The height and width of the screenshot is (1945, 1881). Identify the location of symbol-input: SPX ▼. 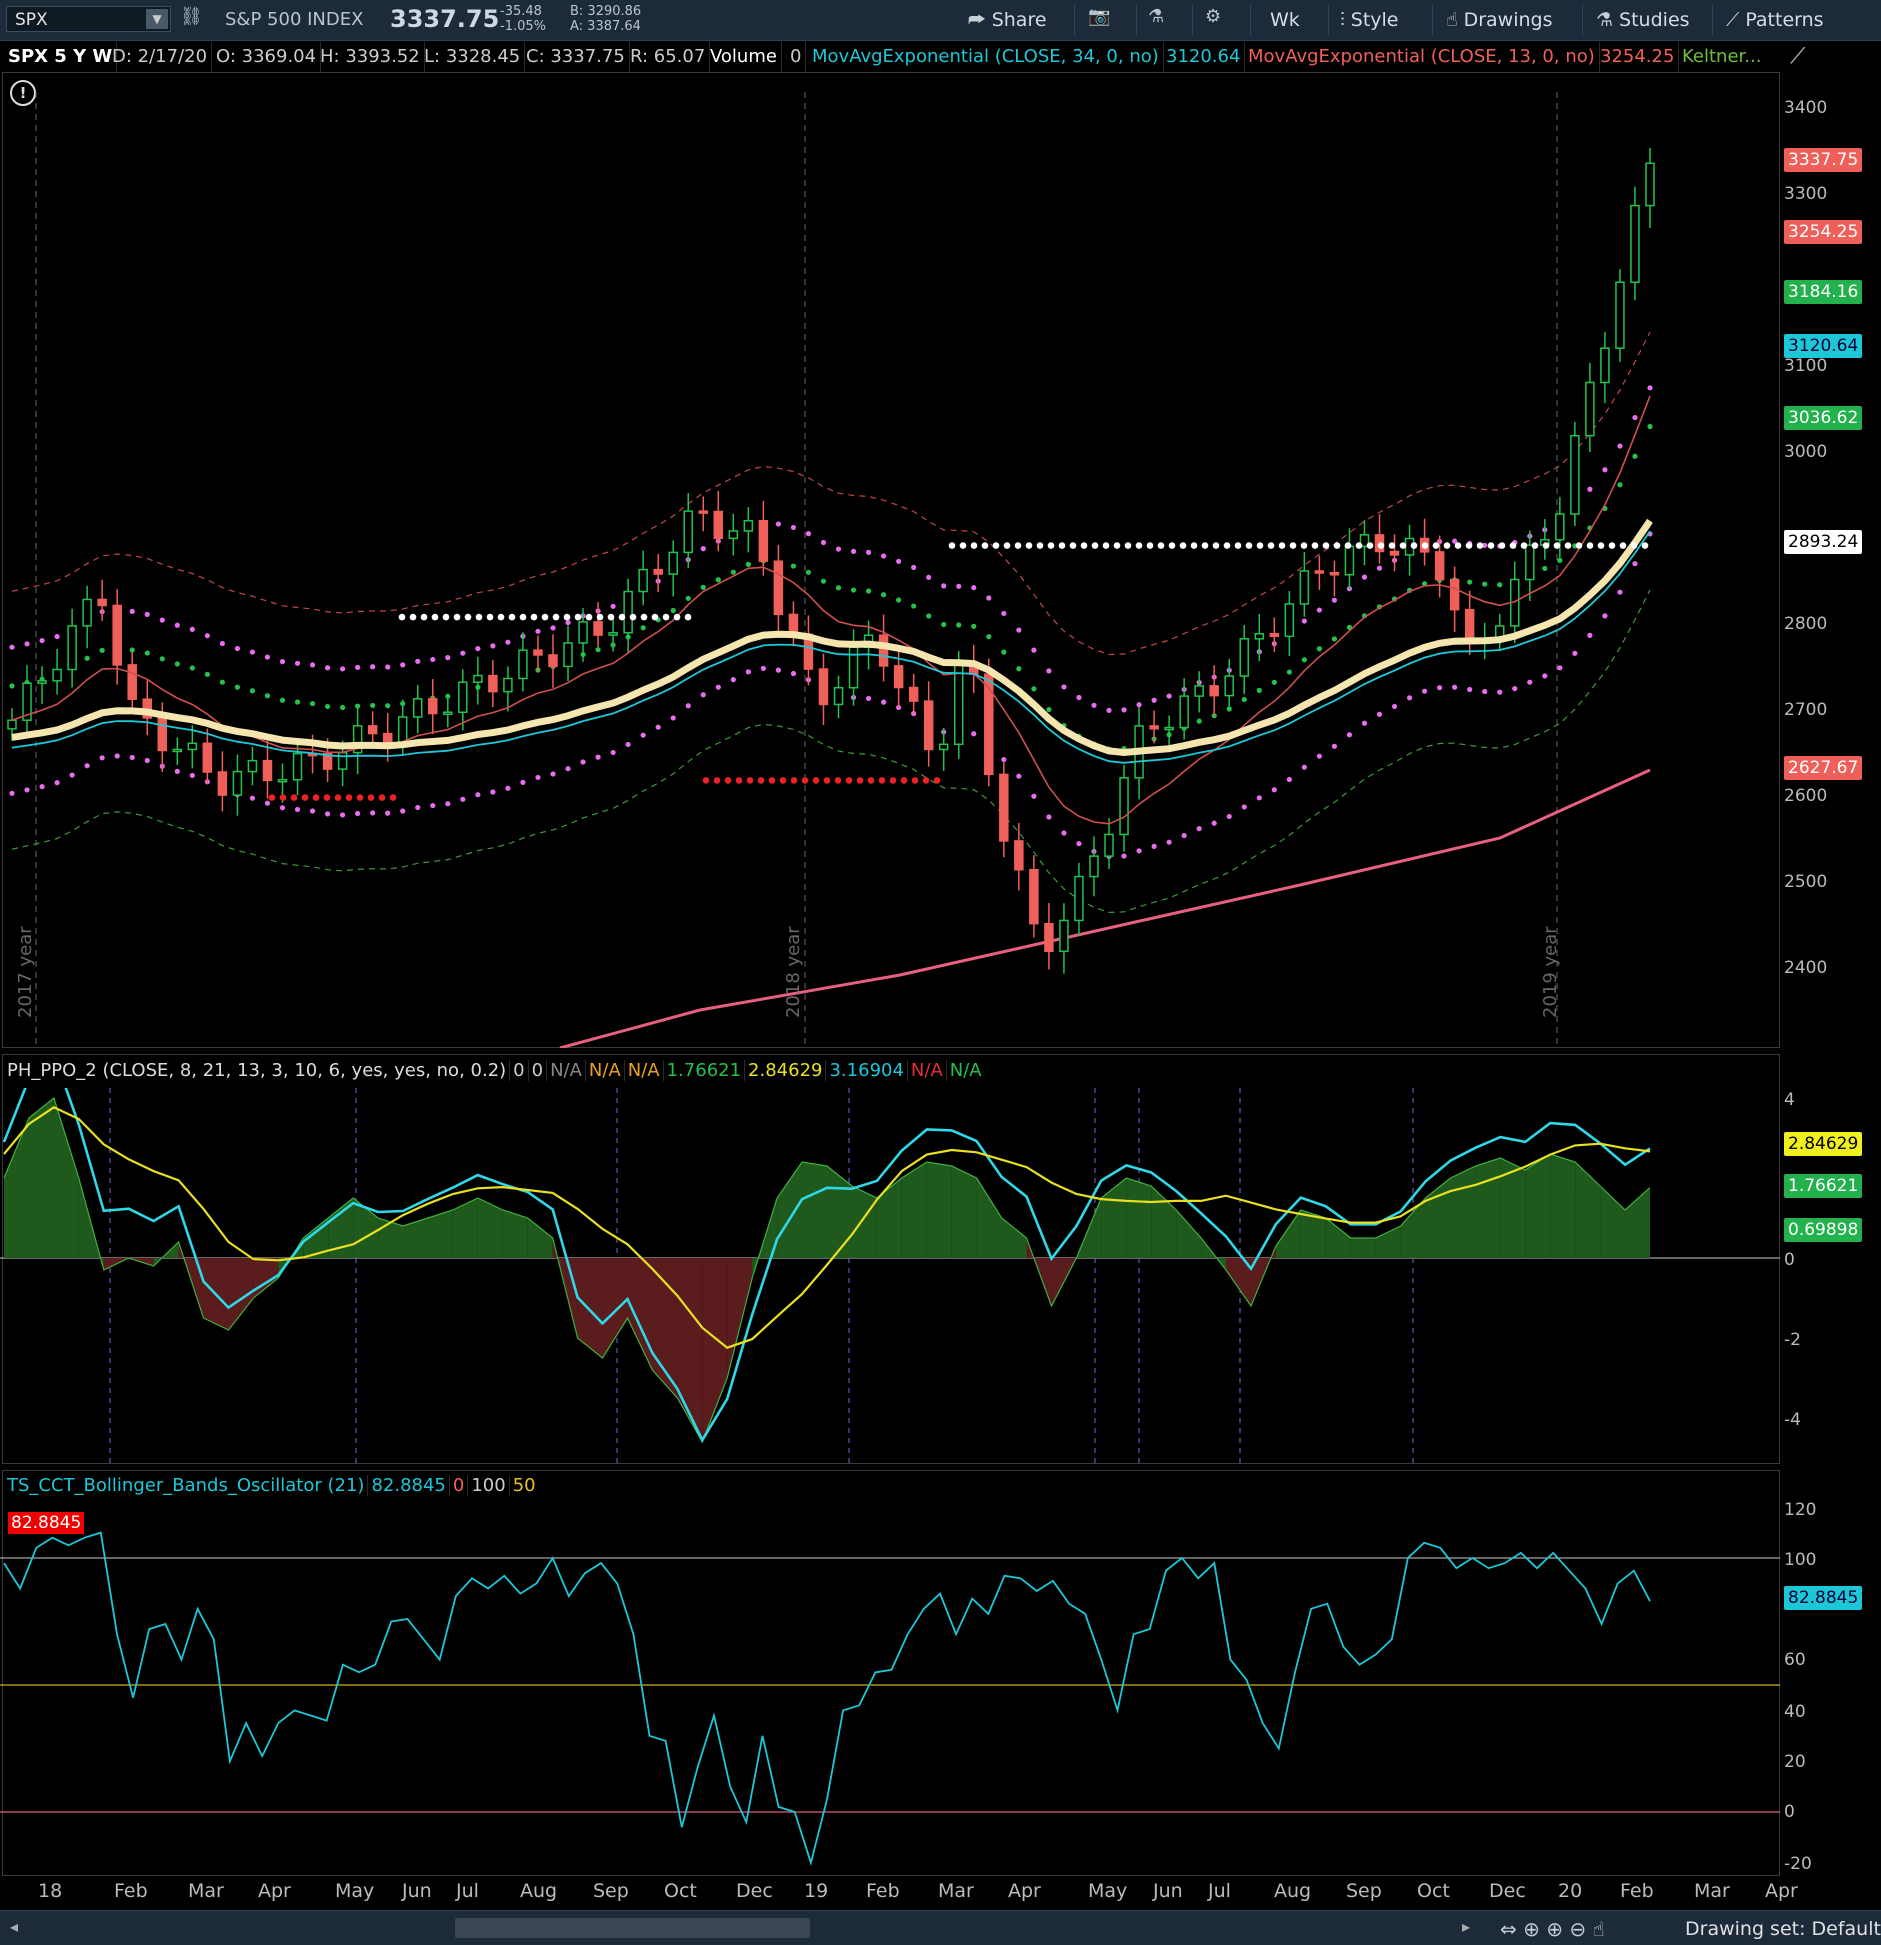
(88, 19).